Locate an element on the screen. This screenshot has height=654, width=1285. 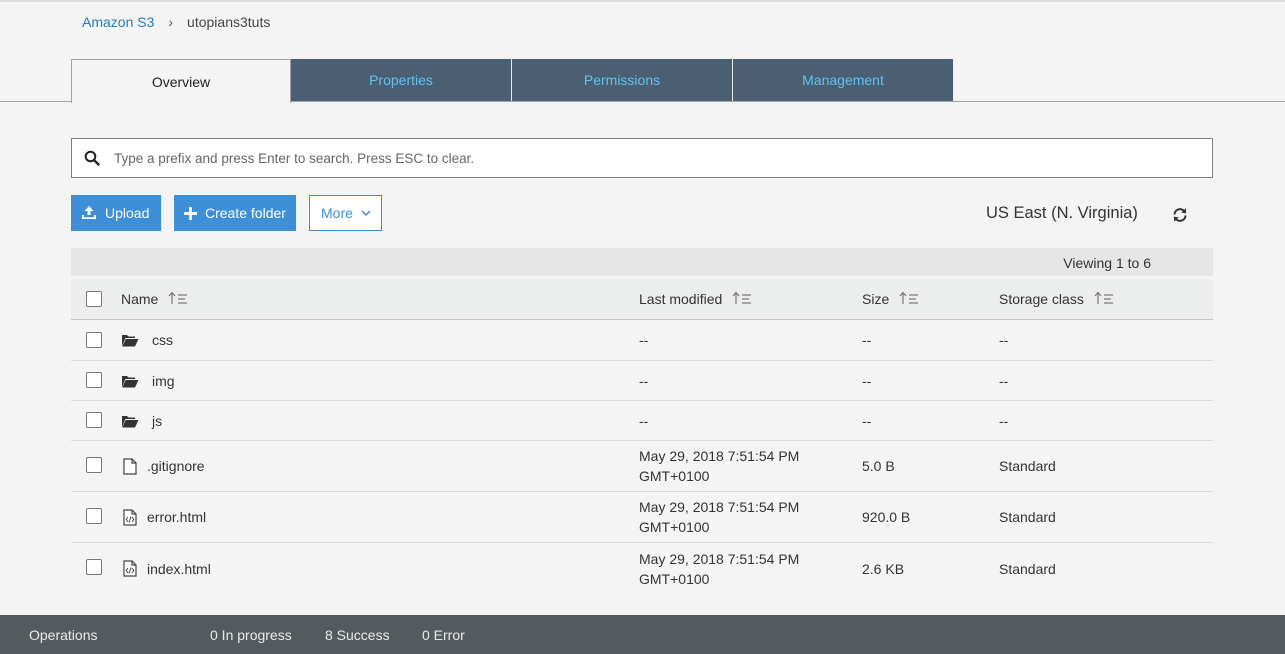
tab-overview: Overview is located at coordinates (181, 81).